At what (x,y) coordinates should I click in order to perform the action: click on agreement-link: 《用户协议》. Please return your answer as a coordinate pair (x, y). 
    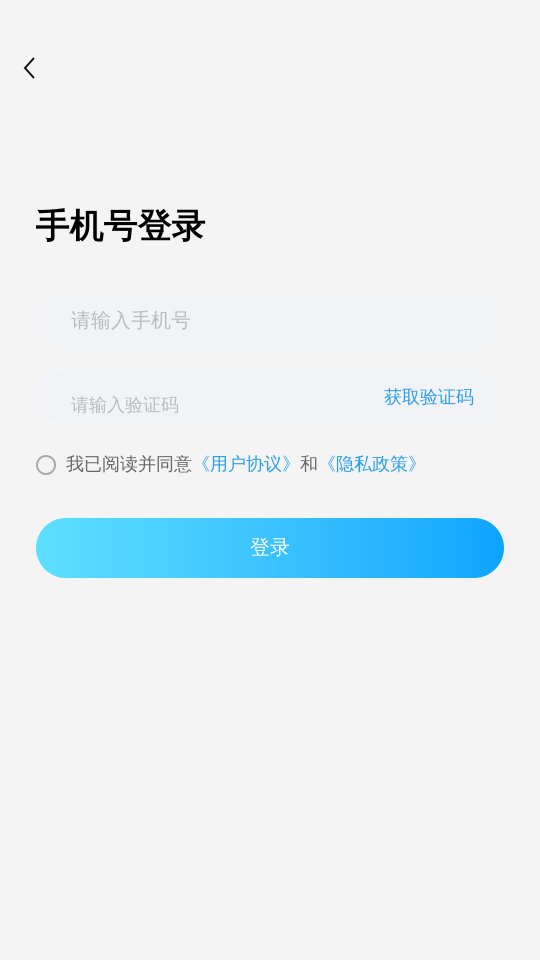
    Looking at the image, I should click on (246, 464).